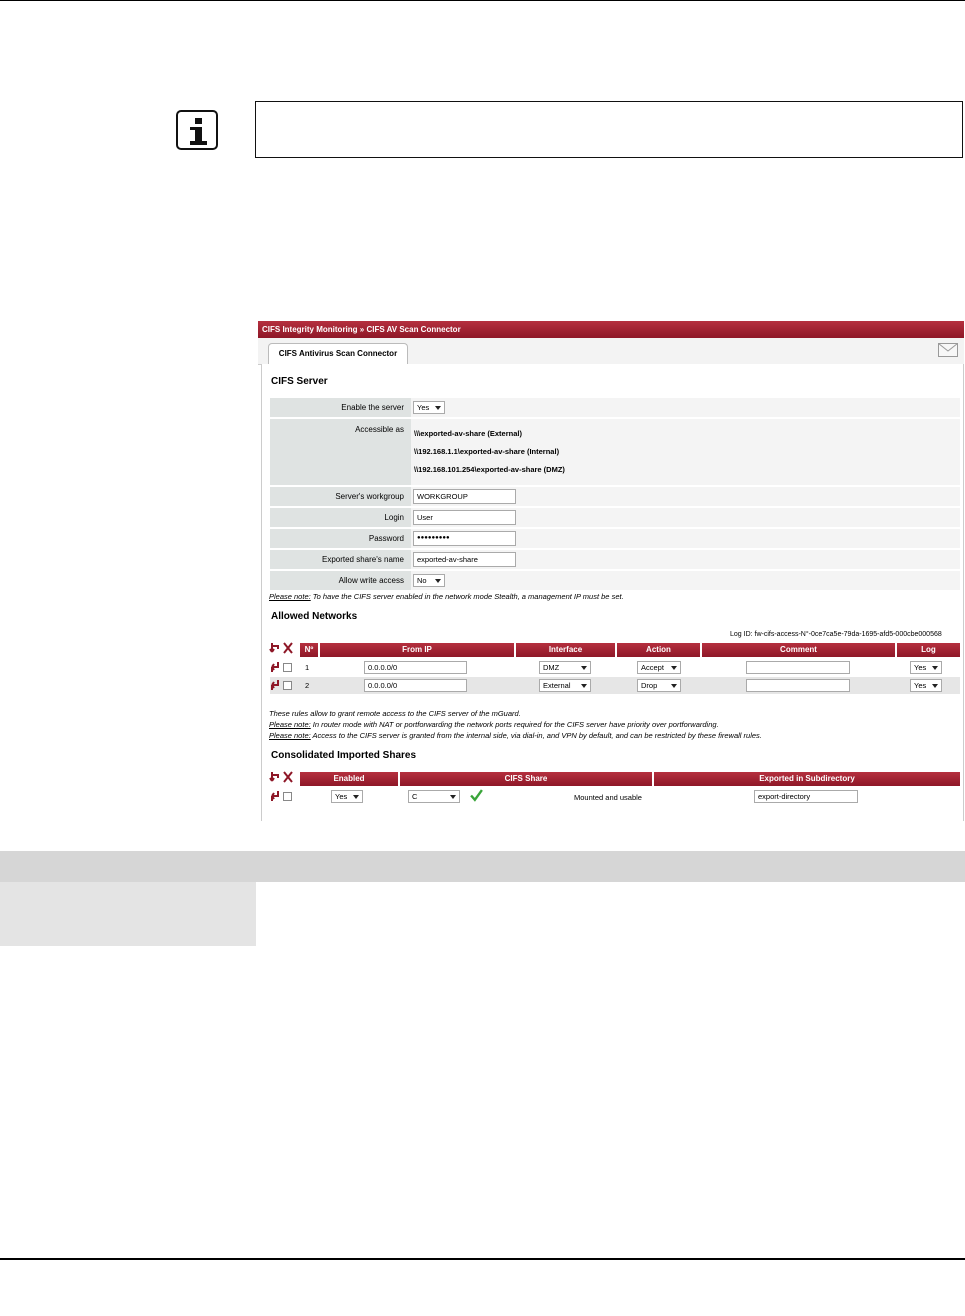 The image size is (965, 1316). What do you see at coordinates (609, 129) in the screenshot?
I see `note-box` at bounding box center [609, 129].